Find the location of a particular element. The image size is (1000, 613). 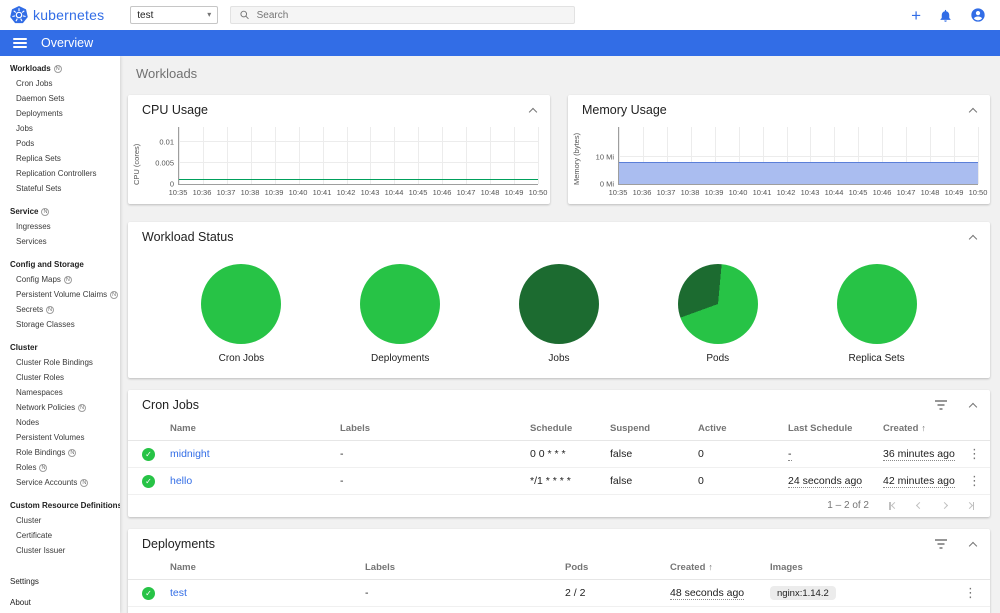

sidebar-section-config-and-storage: Config and Storage is located at coordinates (60, 264).